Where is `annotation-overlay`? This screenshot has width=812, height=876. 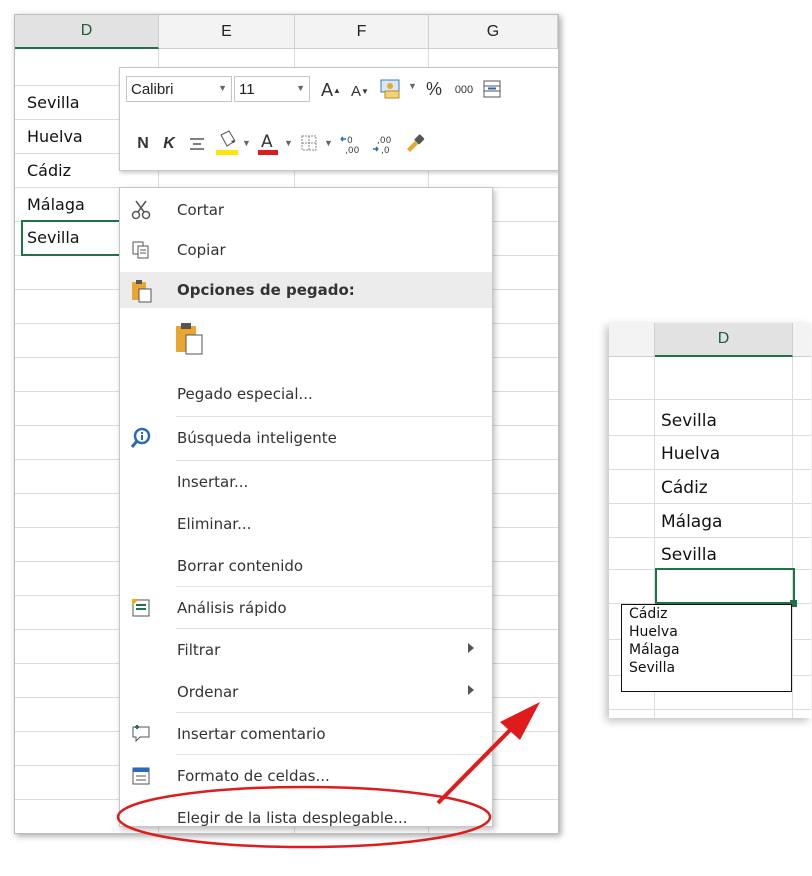 annotation-overlay is located at coordinates (328, 775).